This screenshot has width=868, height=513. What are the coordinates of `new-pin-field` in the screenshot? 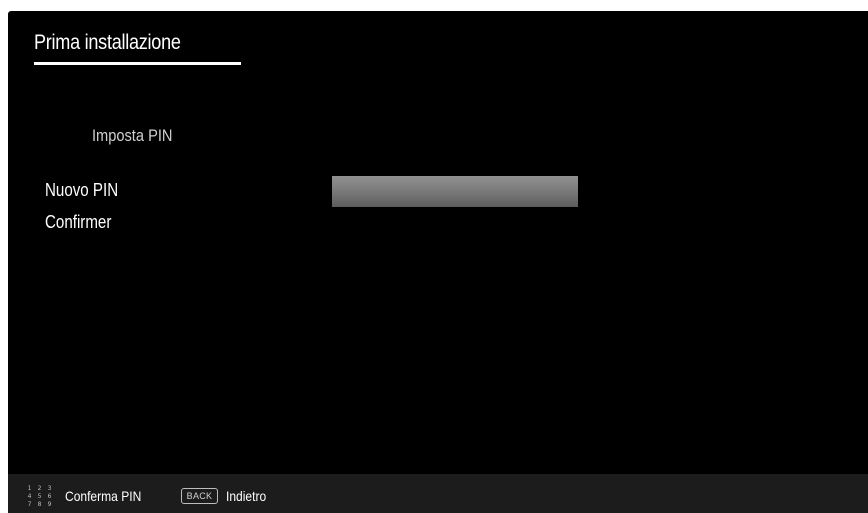 It's located at (455, 191).